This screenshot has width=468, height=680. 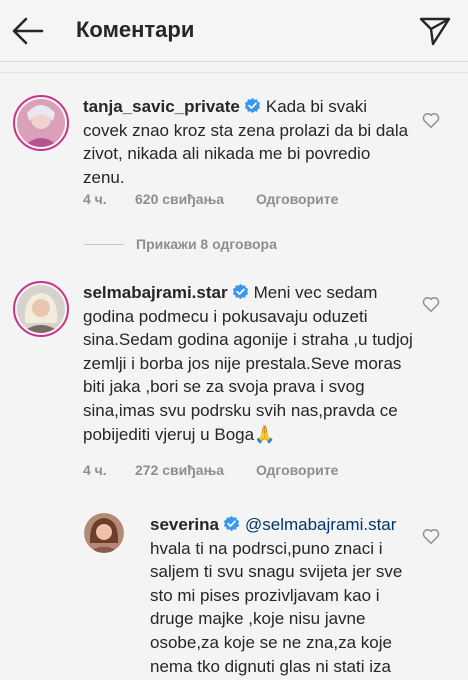 I want to click on mention-link: @selmabajrami.star, so click(x=320, y=524).